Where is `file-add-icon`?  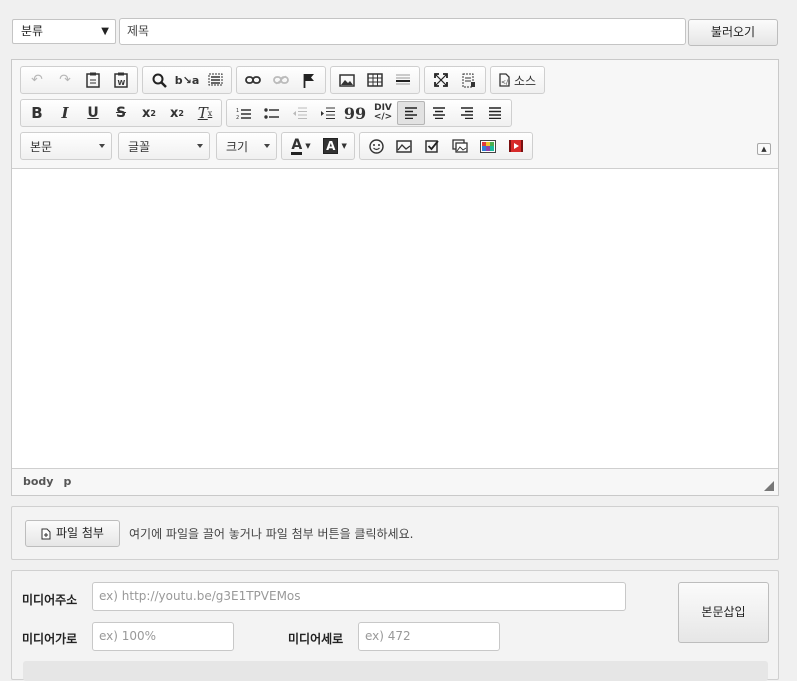 file-add-icon is located at coordinates (46, 533).